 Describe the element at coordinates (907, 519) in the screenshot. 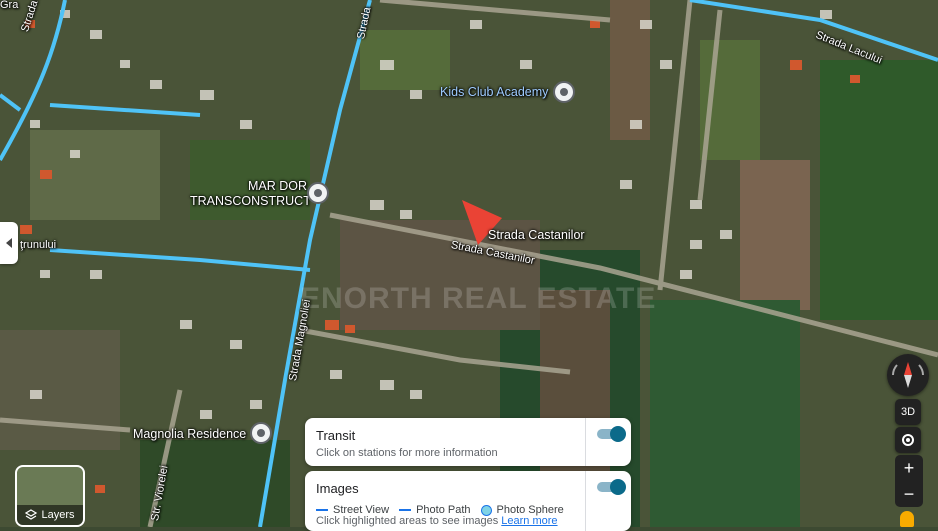

I see `pegman-icon` at that location.